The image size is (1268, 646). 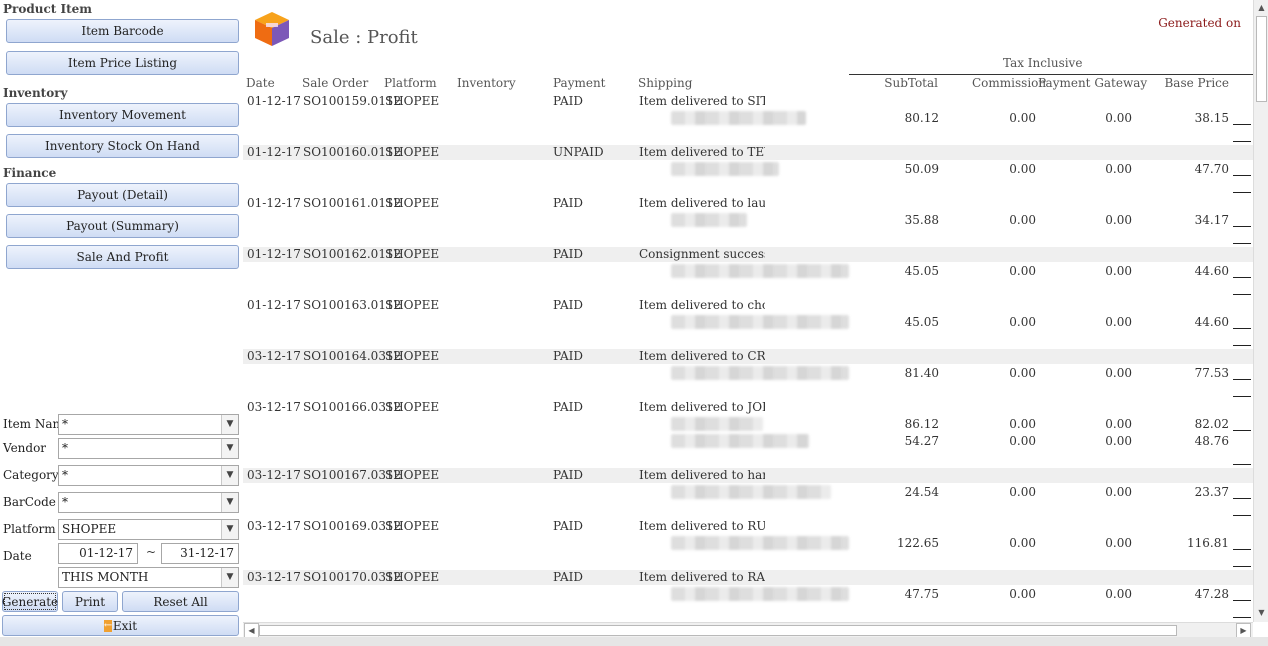 What do you see at coordinates (921, 492) in the screenshot?
I see `row-subtotal: 24.54` at bounding box center [921, 492].